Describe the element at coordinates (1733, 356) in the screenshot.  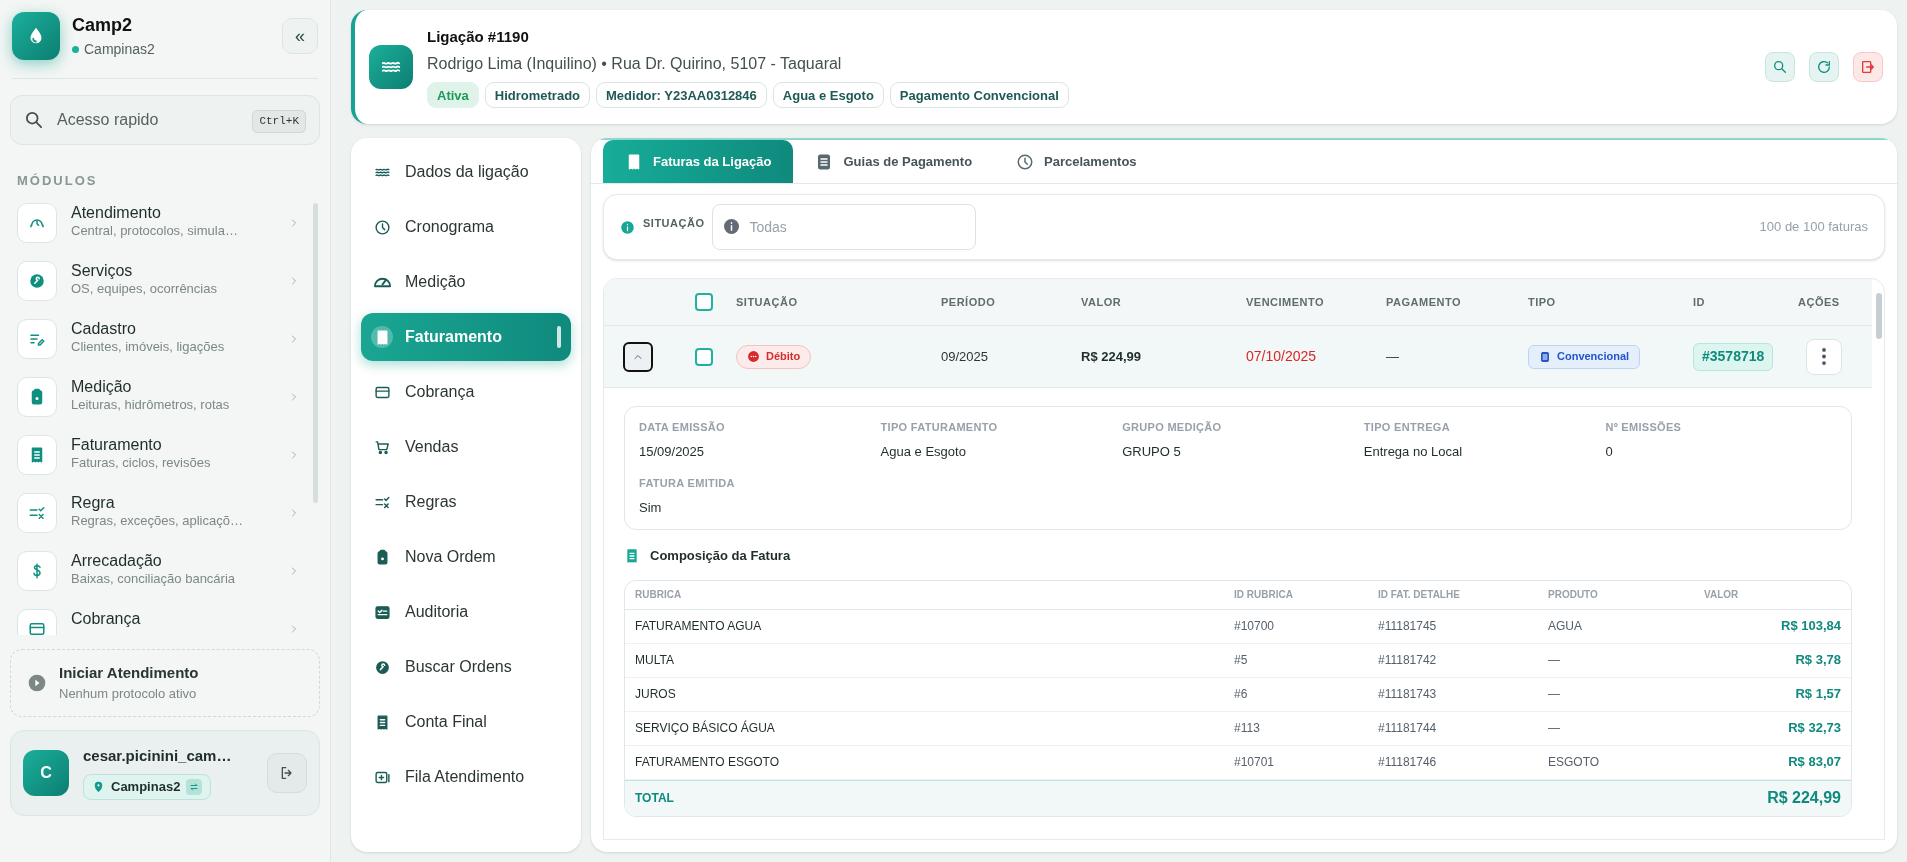
I see `invoice-id-badge: #3578718` at that location.